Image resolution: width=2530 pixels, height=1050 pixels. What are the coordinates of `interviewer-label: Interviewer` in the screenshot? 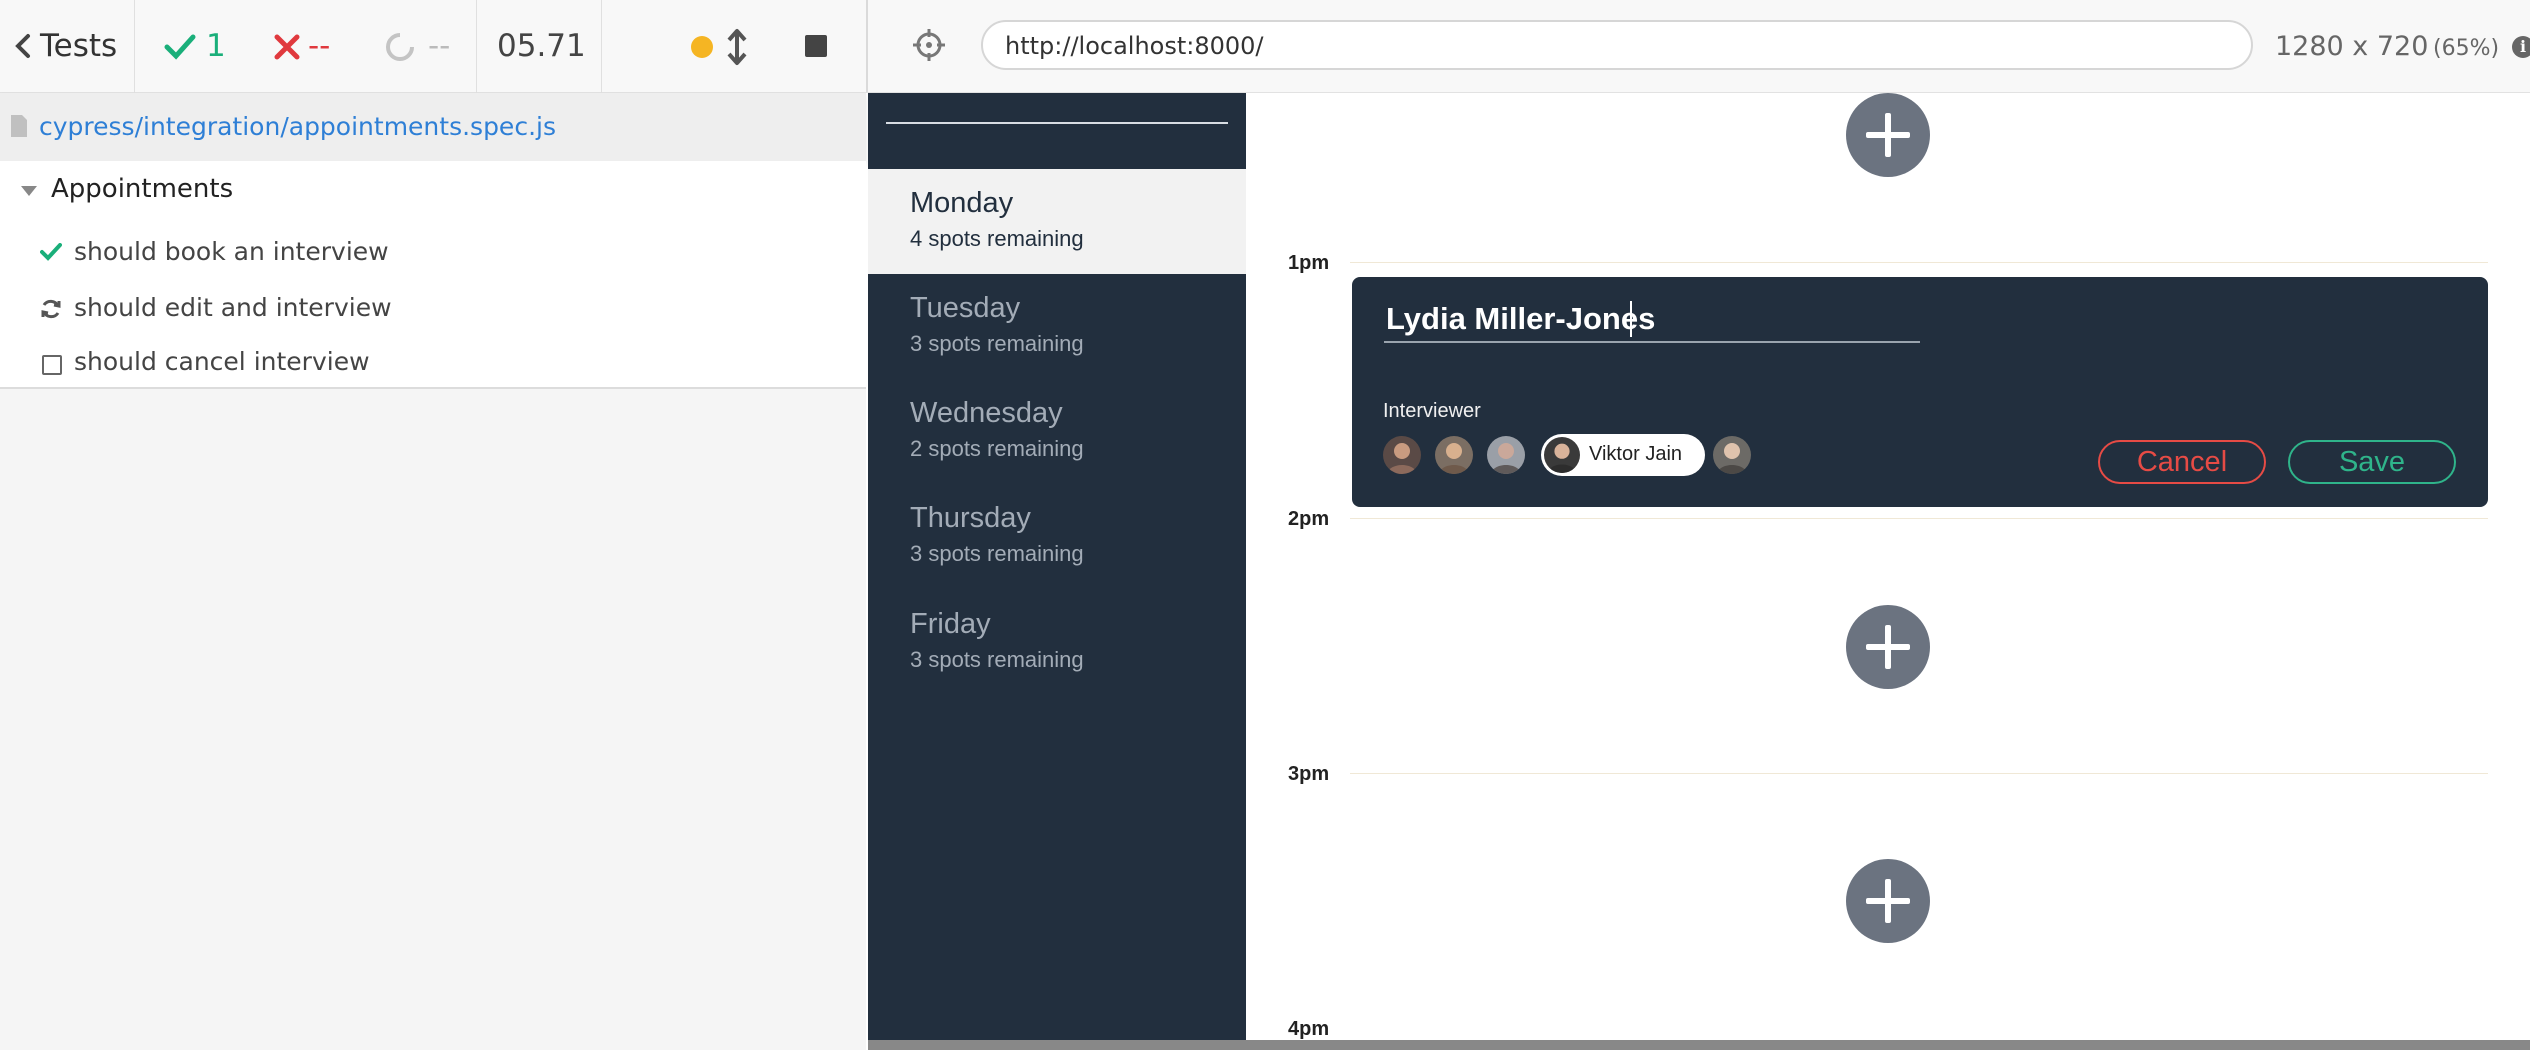 It's located at (1432, 411).